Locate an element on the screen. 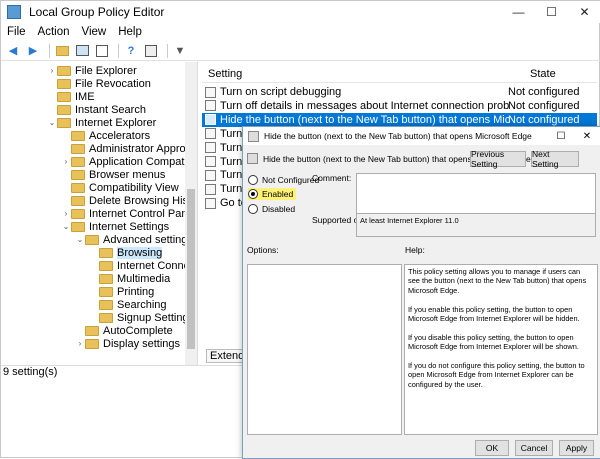  tree-item-label: Administrator Approved C is located at coordinates (143, 148).